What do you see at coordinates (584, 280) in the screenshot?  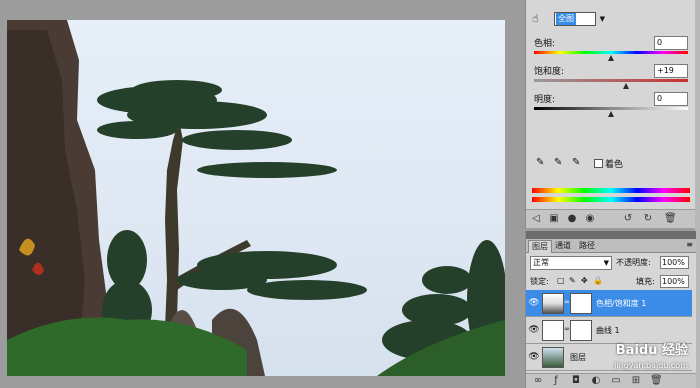 I see `lock-move-icon: ✥` at bounding box center [584, 280].